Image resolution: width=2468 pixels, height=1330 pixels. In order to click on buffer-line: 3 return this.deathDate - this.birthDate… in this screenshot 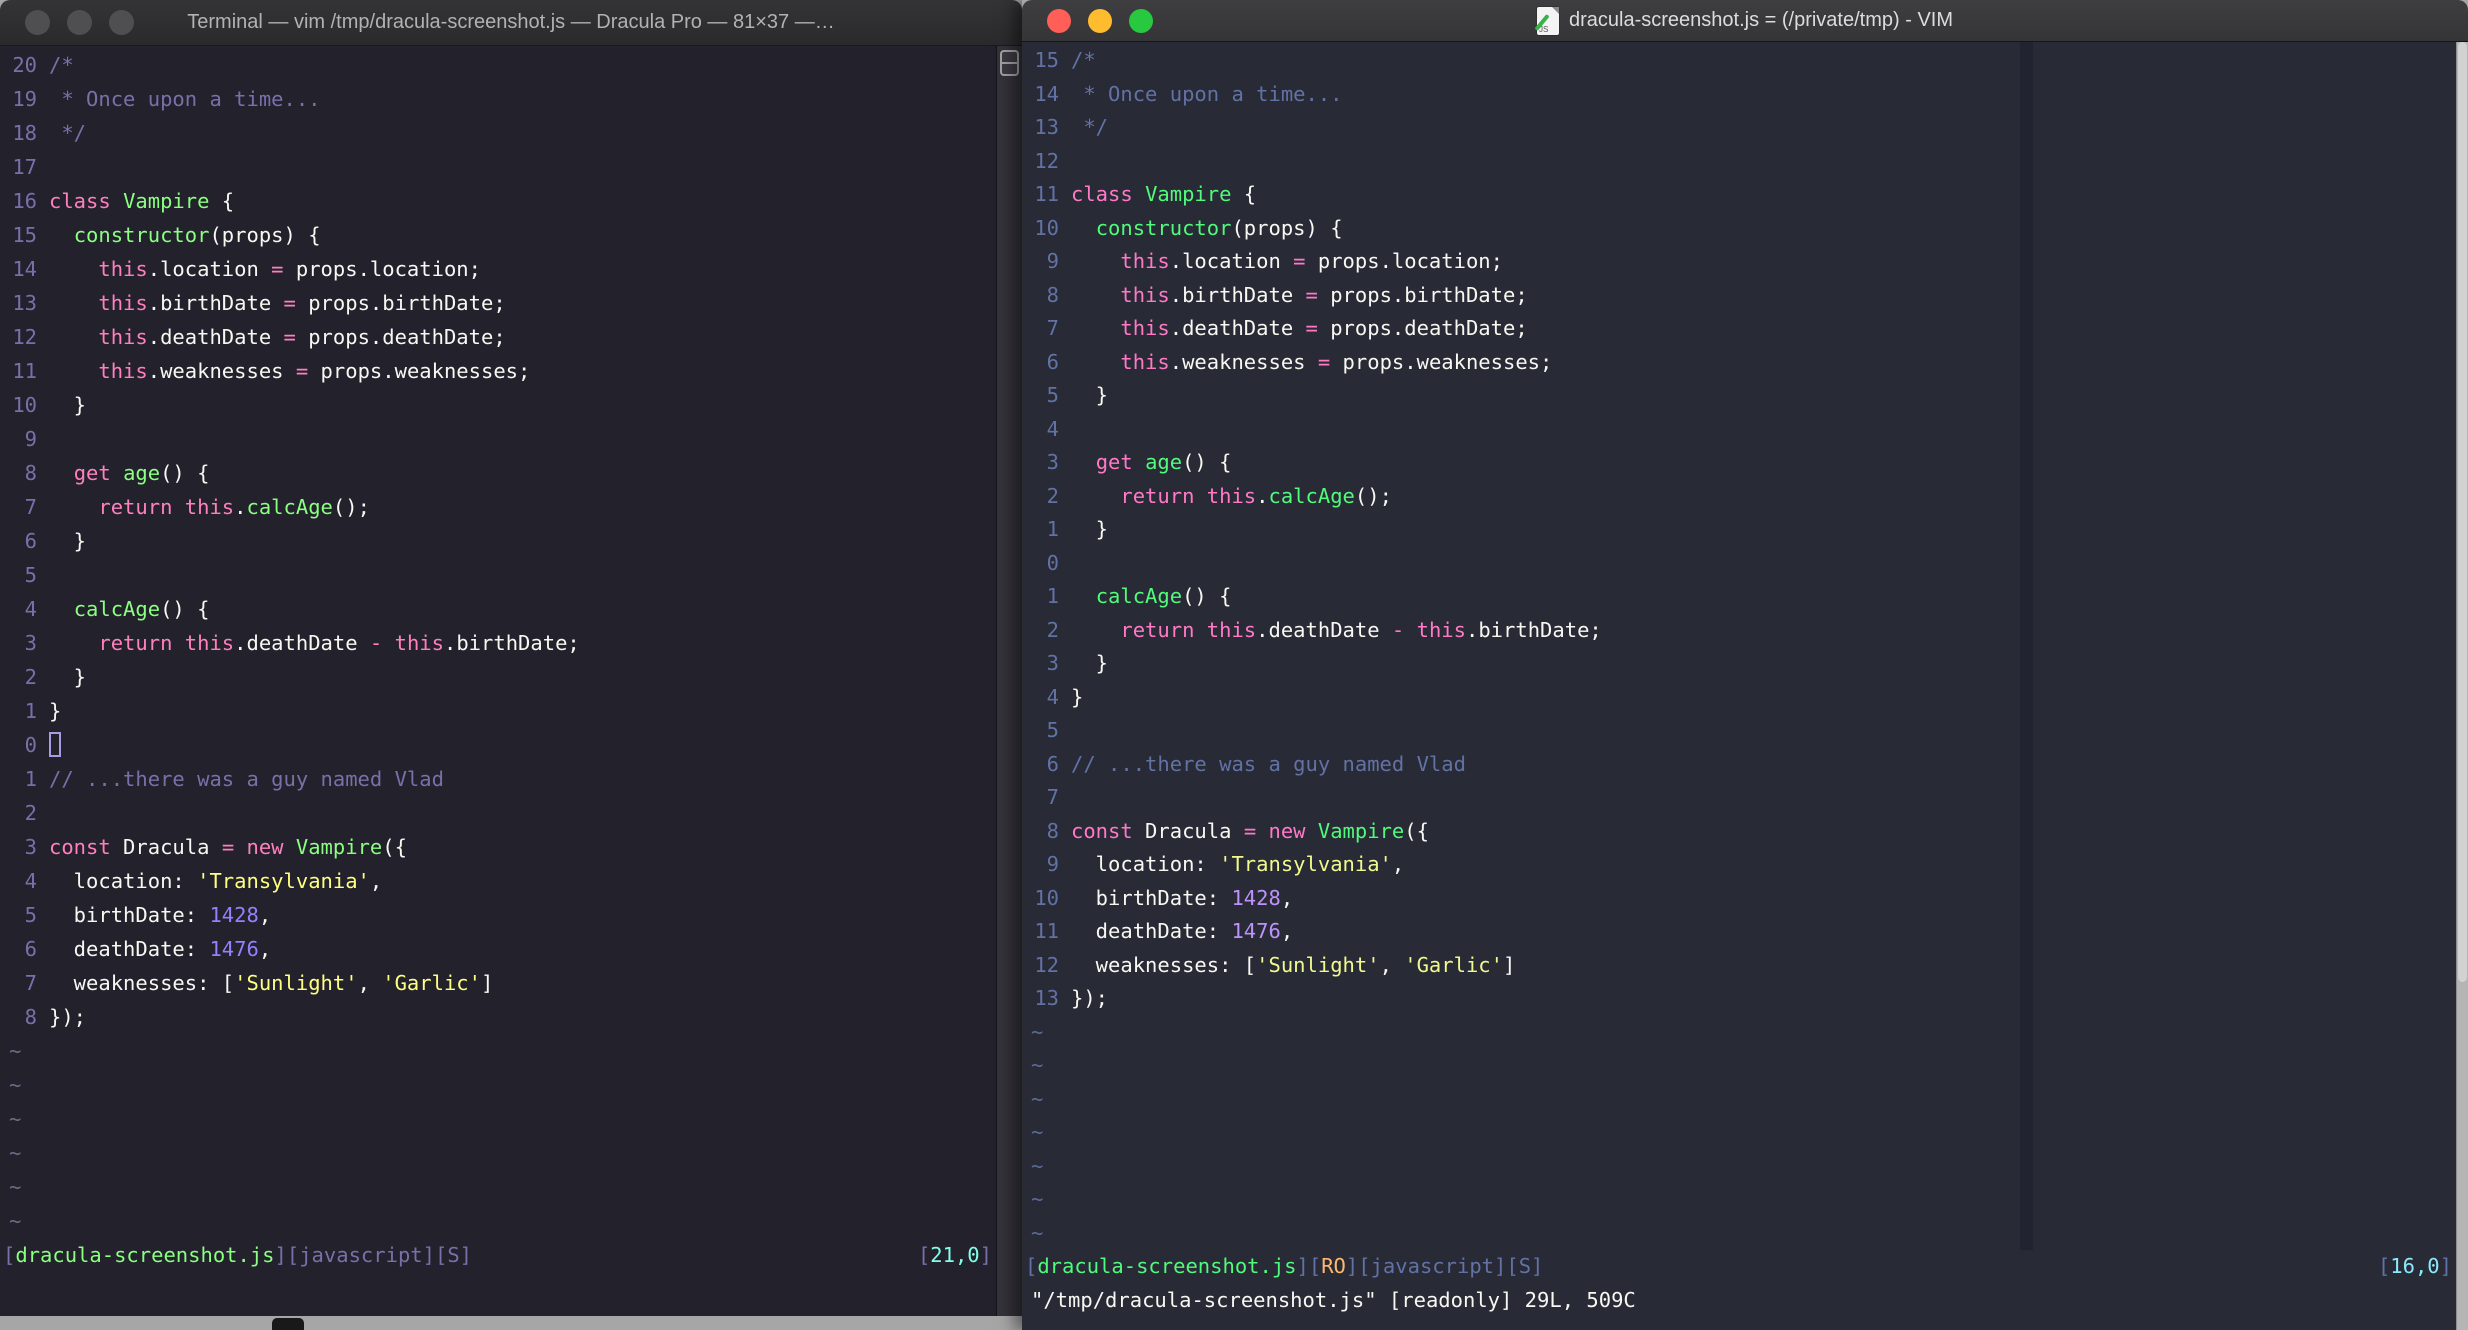, I will do `click(511, 643)`.